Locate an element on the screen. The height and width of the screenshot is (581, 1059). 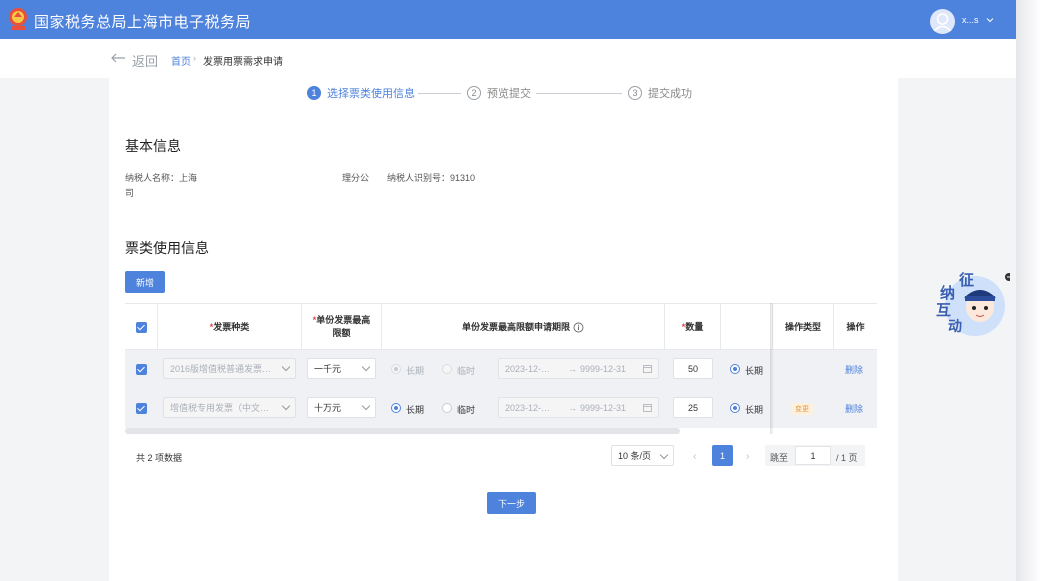
user-name: x...s is located at coordinates (970, 20).